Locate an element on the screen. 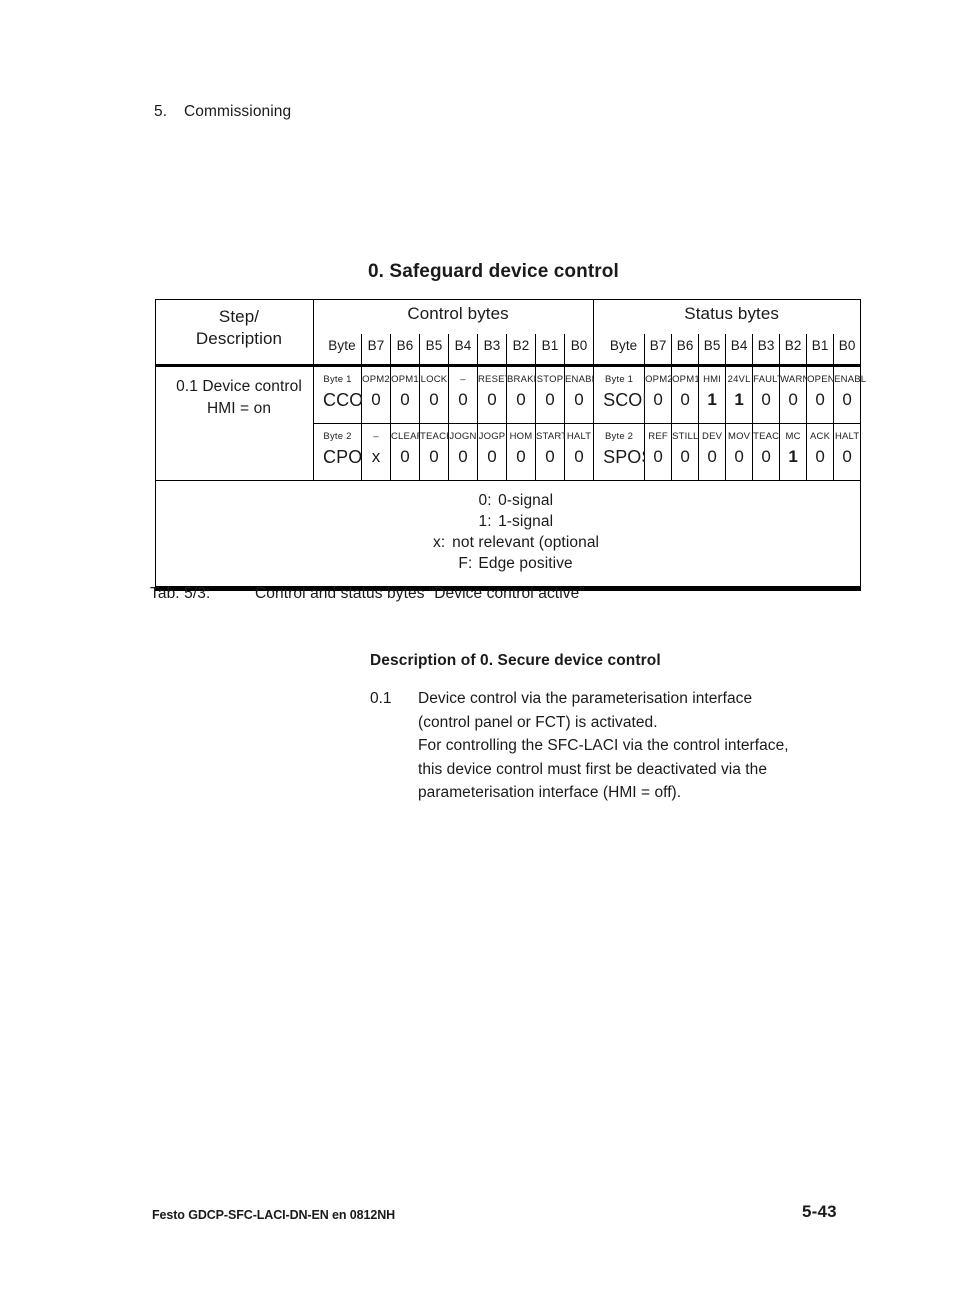 Image resolution: width=954 pixels, height=1306 pixels. header-status-bit-b3: B3 is located at coordinates (766, 350).